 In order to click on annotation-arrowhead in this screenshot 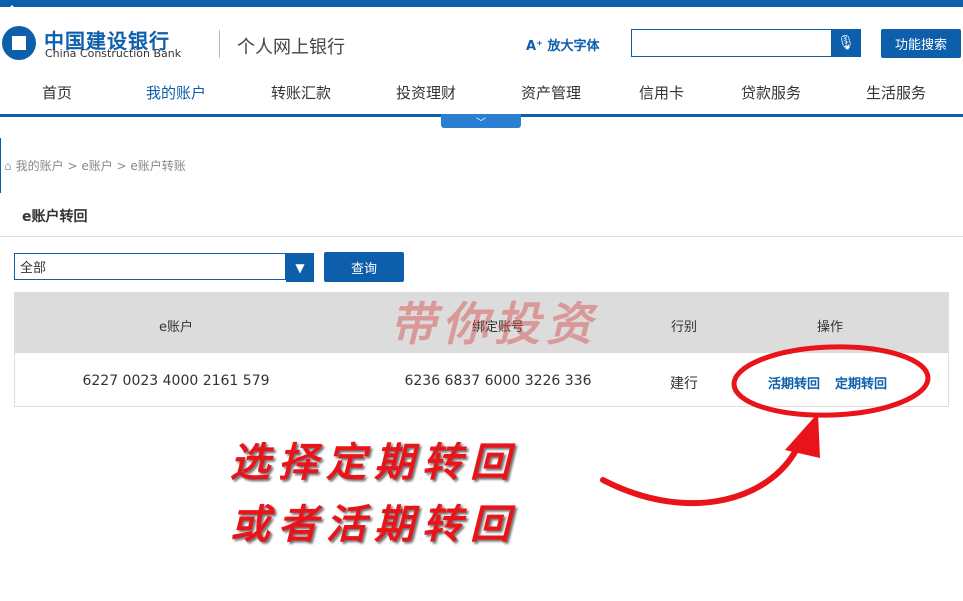, I will do `click(802, 435)`.